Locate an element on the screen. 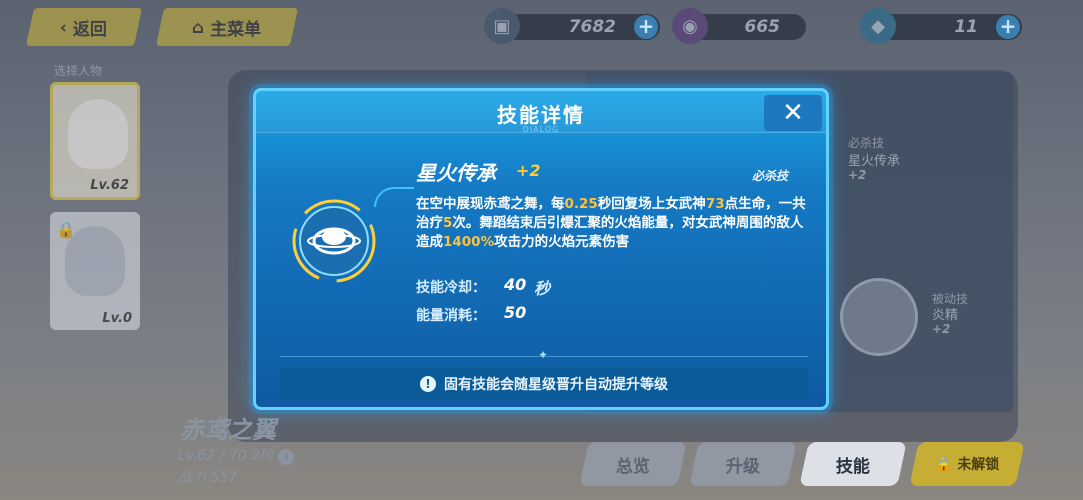  add-resource-1-button: + is located at coordinates (646, 27).